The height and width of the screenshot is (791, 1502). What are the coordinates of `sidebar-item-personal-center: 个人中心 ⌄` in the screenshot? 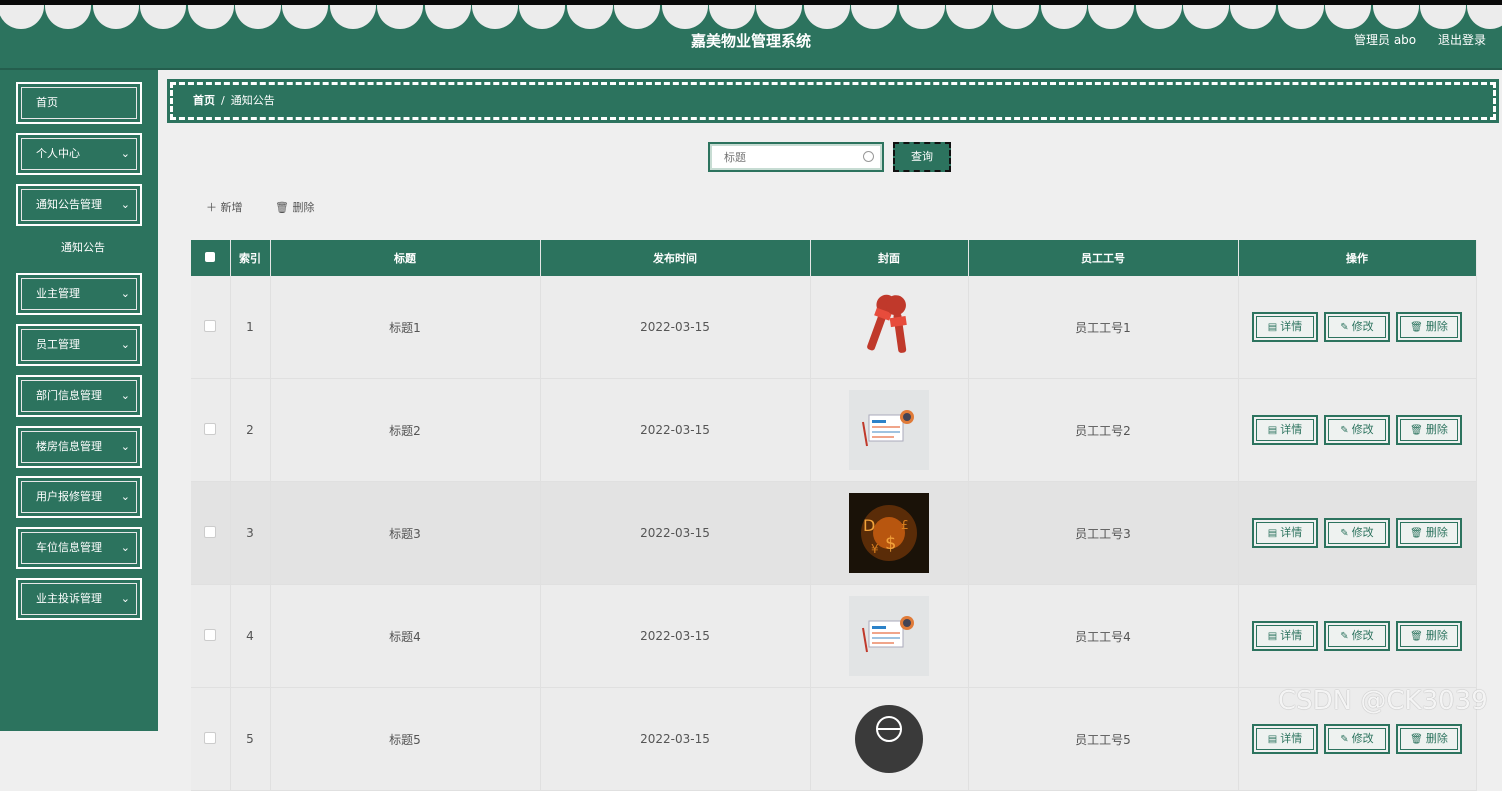 It's located at (79, 154).